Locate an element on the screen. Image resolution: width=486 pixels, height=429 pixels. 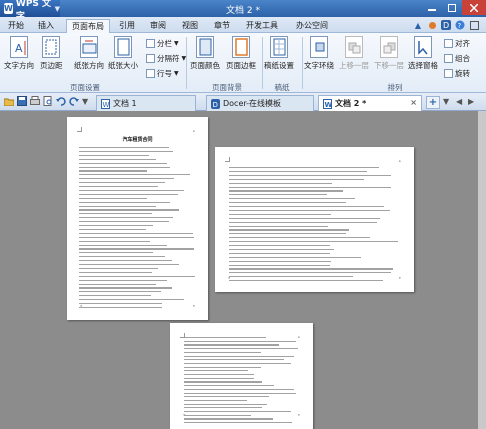
rotate-button: 旋转 is located at coordinates (457, 73).